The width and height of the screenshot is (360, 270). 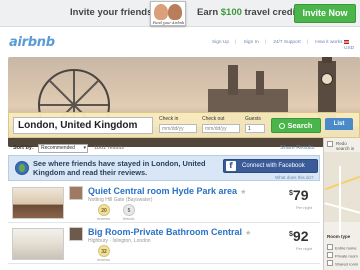 What do you see at coordinates (327, 79) in the screenshot?
I see `clock-face` at bounding box center [327, 79].